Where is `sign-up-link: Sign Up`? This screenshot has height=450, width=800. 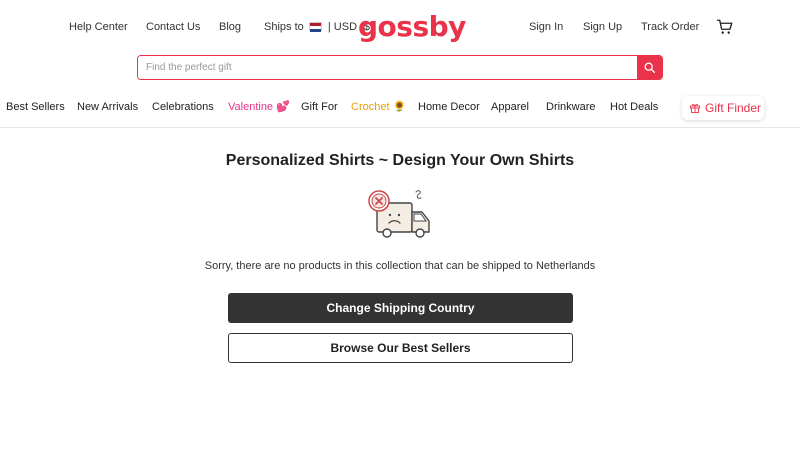
sign-up-link: Sign Up is located at coordinates (602, 27).